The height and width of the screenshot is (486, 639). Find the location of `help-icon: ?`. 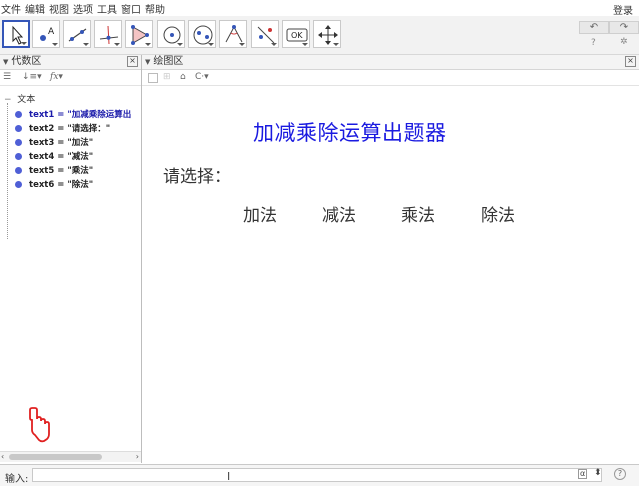

help-icon: ? is located at coordinates (620, 474).